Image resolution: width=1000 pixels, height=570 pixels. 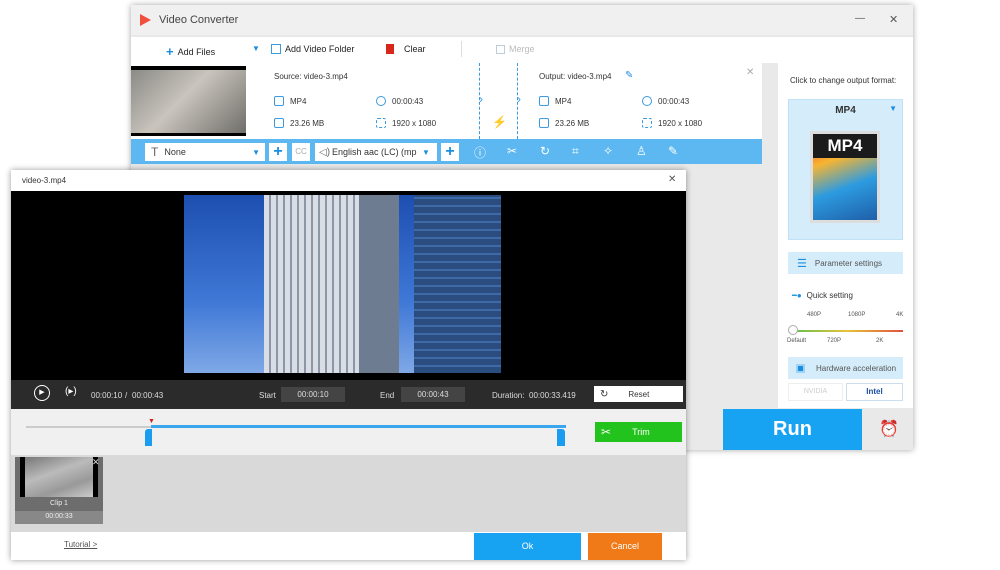 I want to click on format-selector: MP4 ▼ MP4, so click(x=845, y=169).